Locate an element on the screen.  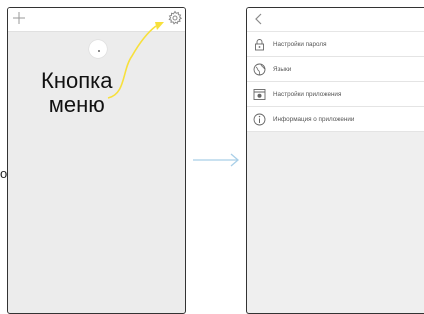
info-icon is located at coordinates (259, 119).